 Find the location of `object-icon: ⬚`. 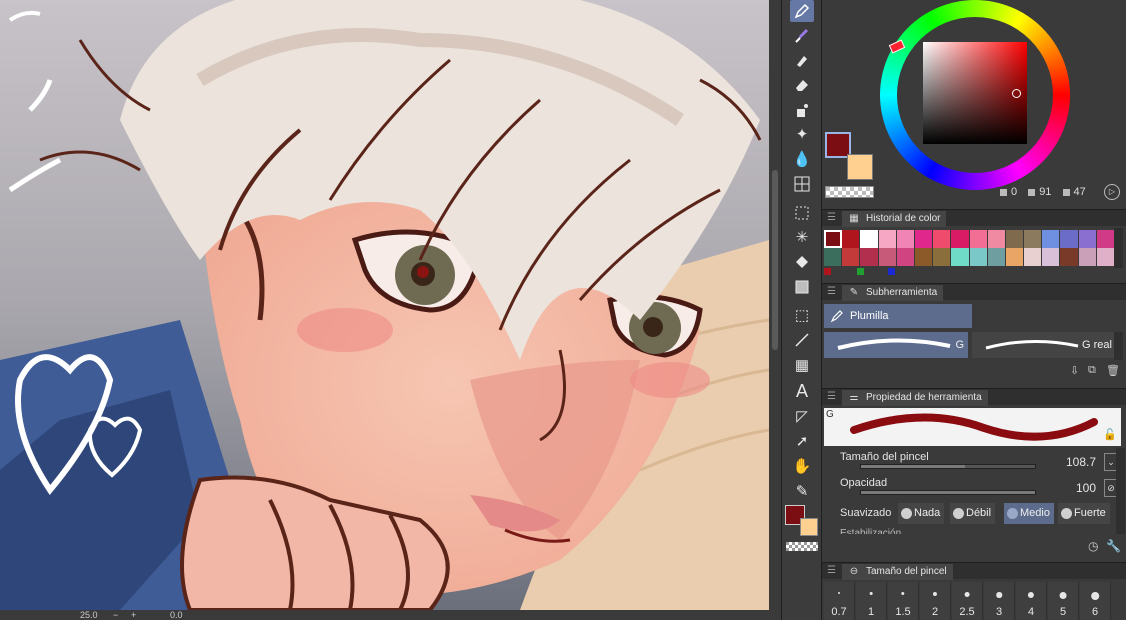

object-icon: ⬚ is located at coordinates (802, 315).